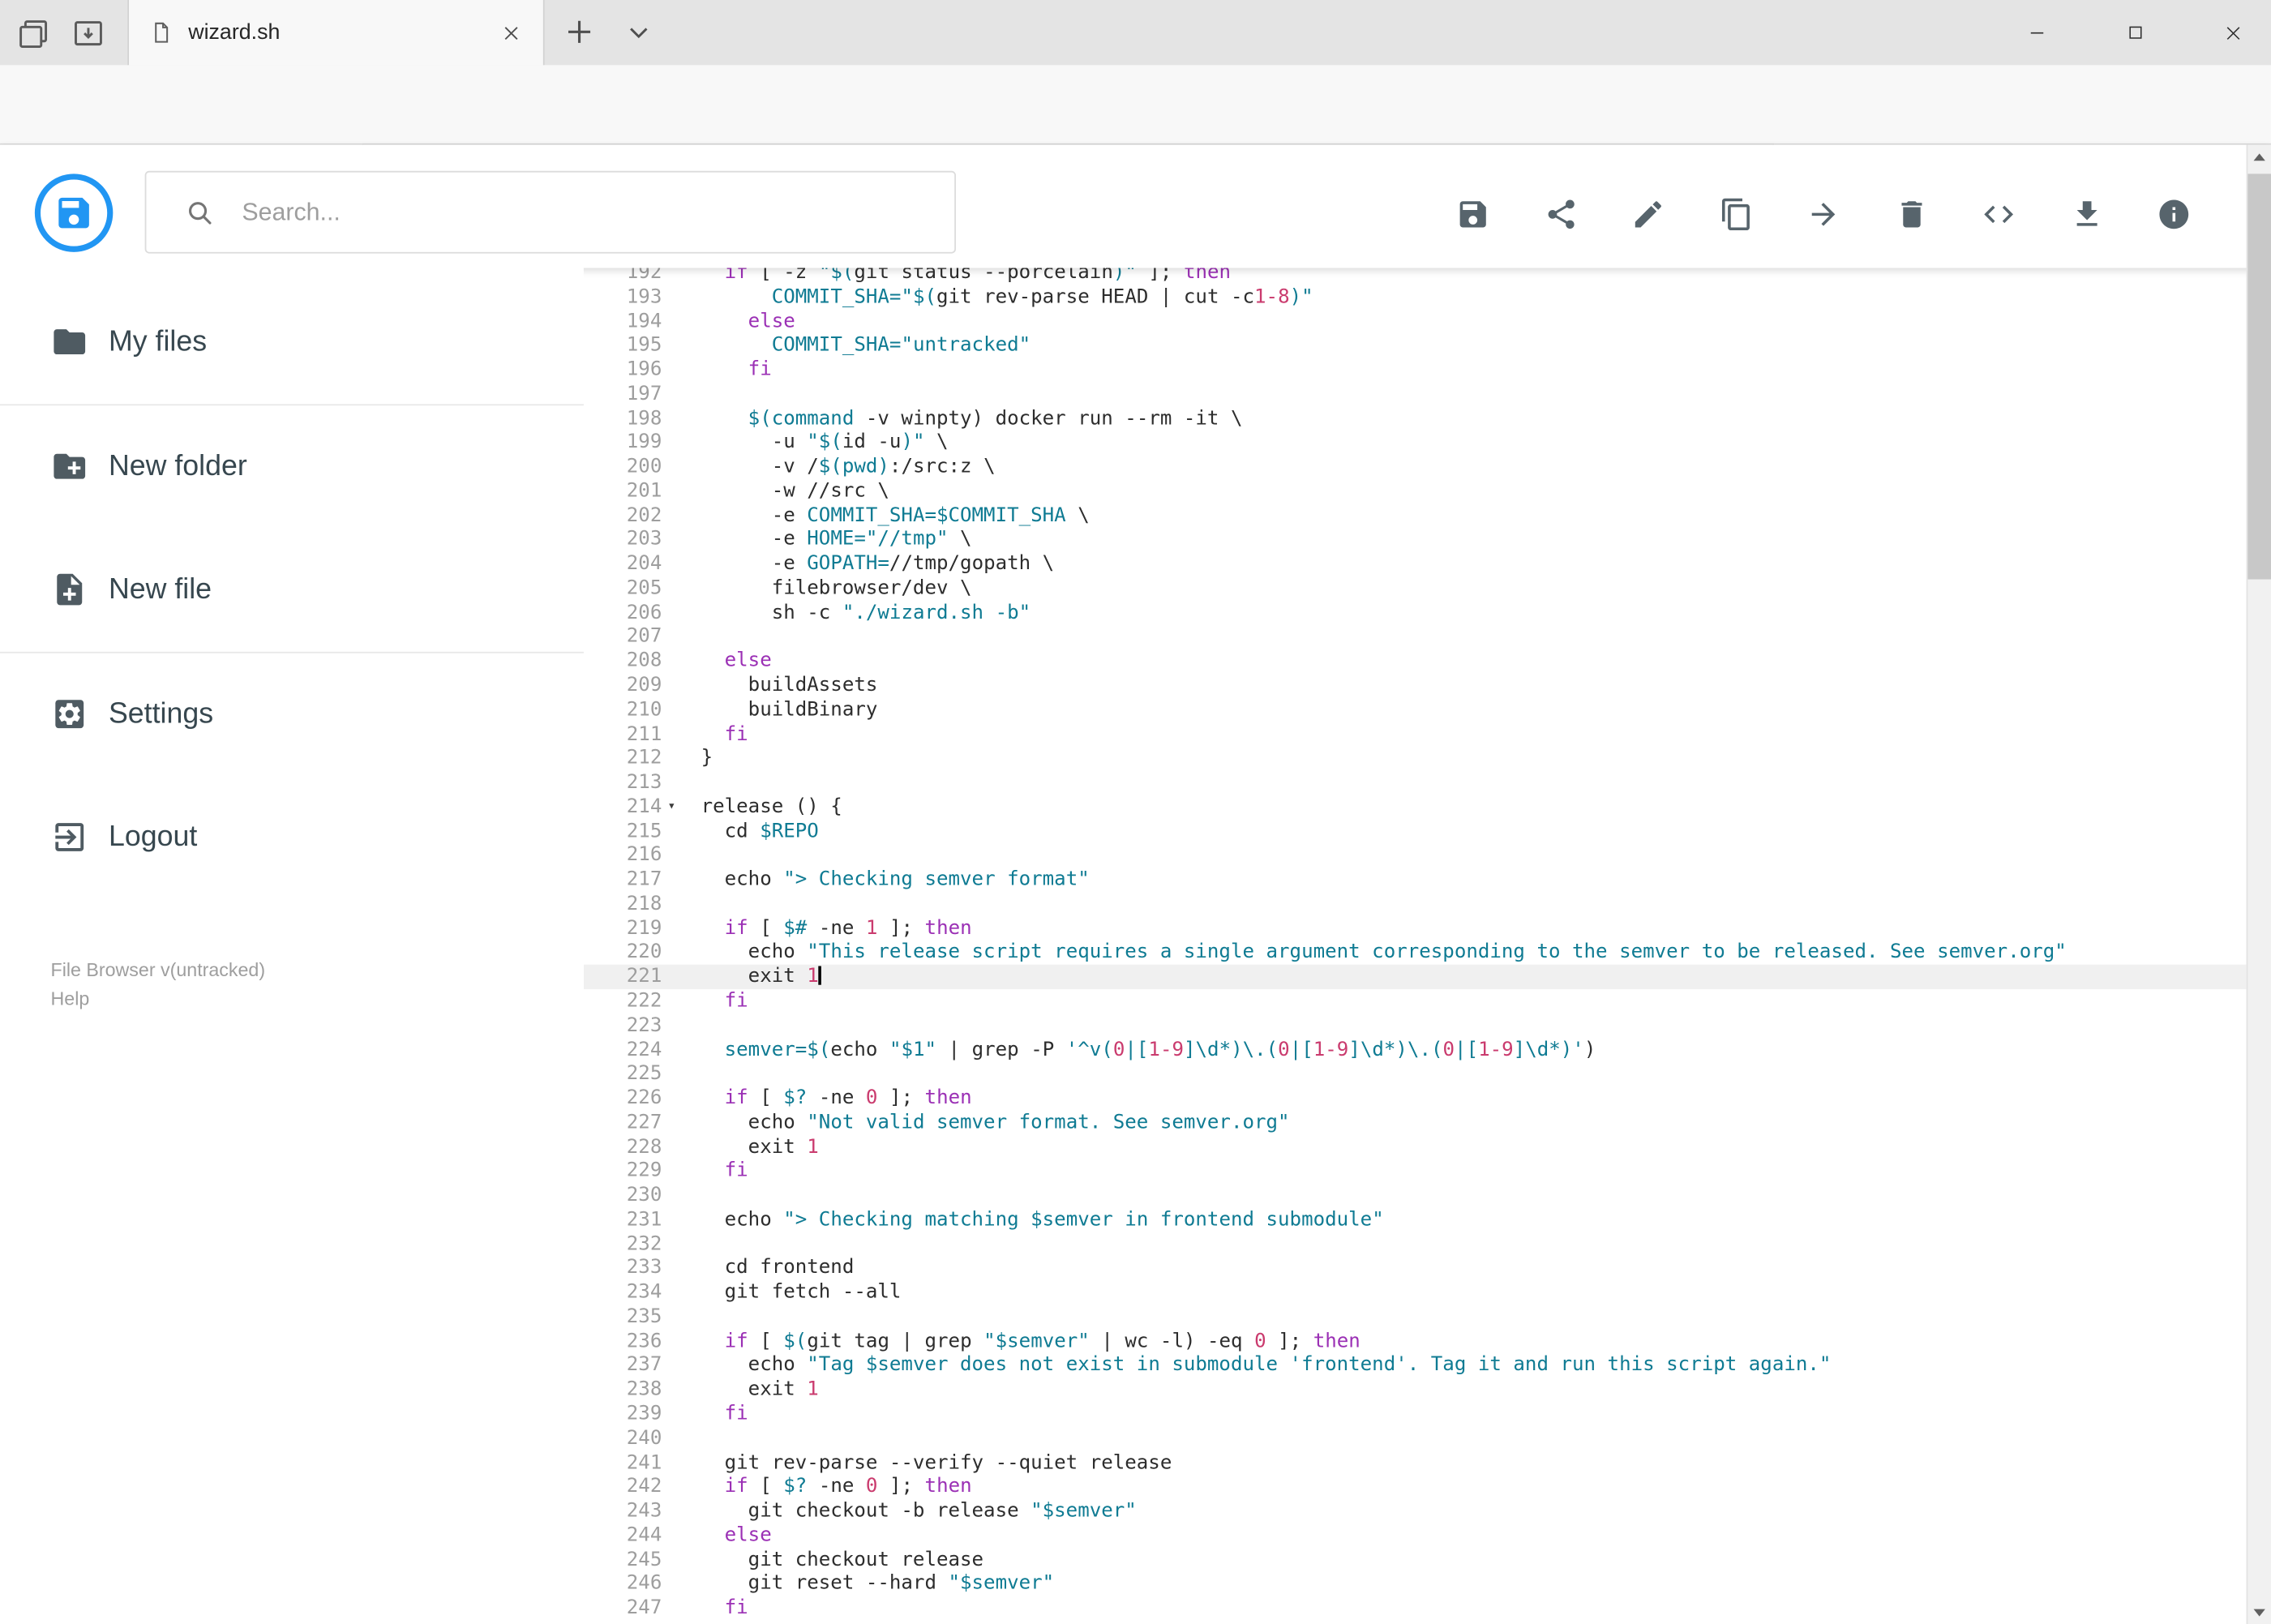 The image size is (2271, 1624). Describe the element at coordinates (1416, 1171) in the screenshot. I see `code-line-229: 229 fi` at that location.